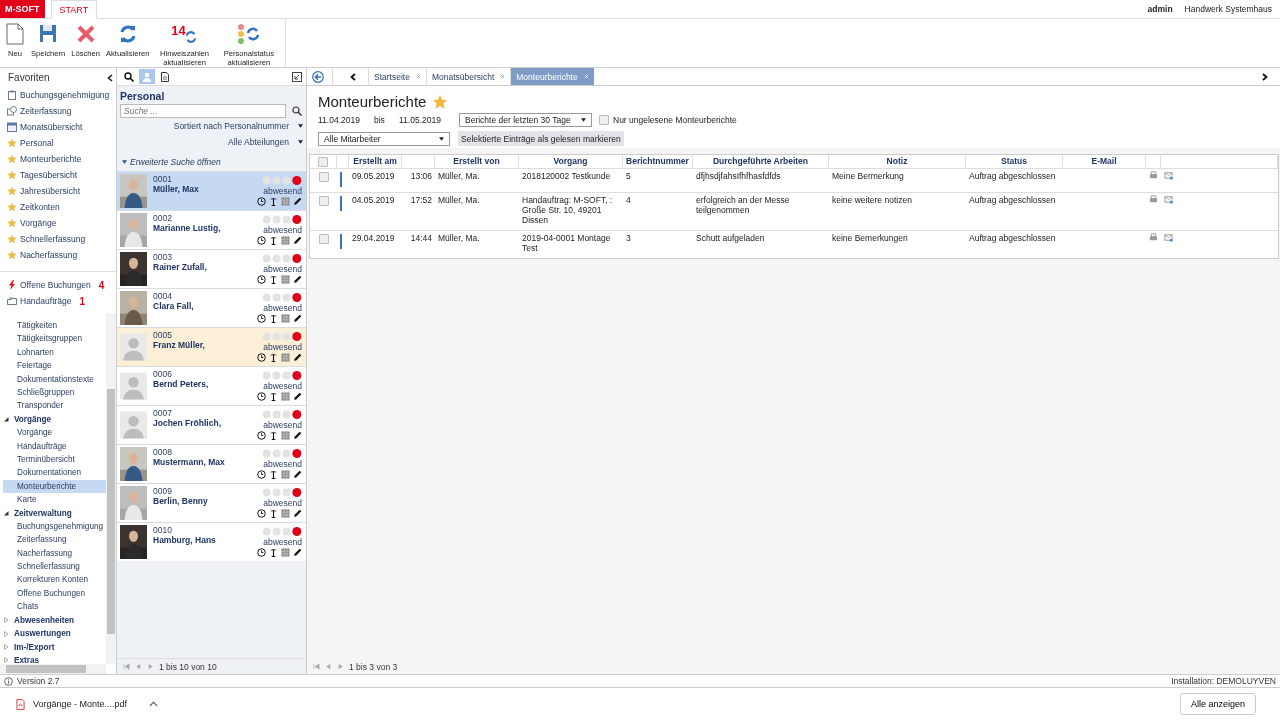 The height and width of the screenshot is (720, 1280). What do you see at coordinates (397, 76) in the screenshot?
I see `document-tab: Startseite` at bounding box center [397, 76].